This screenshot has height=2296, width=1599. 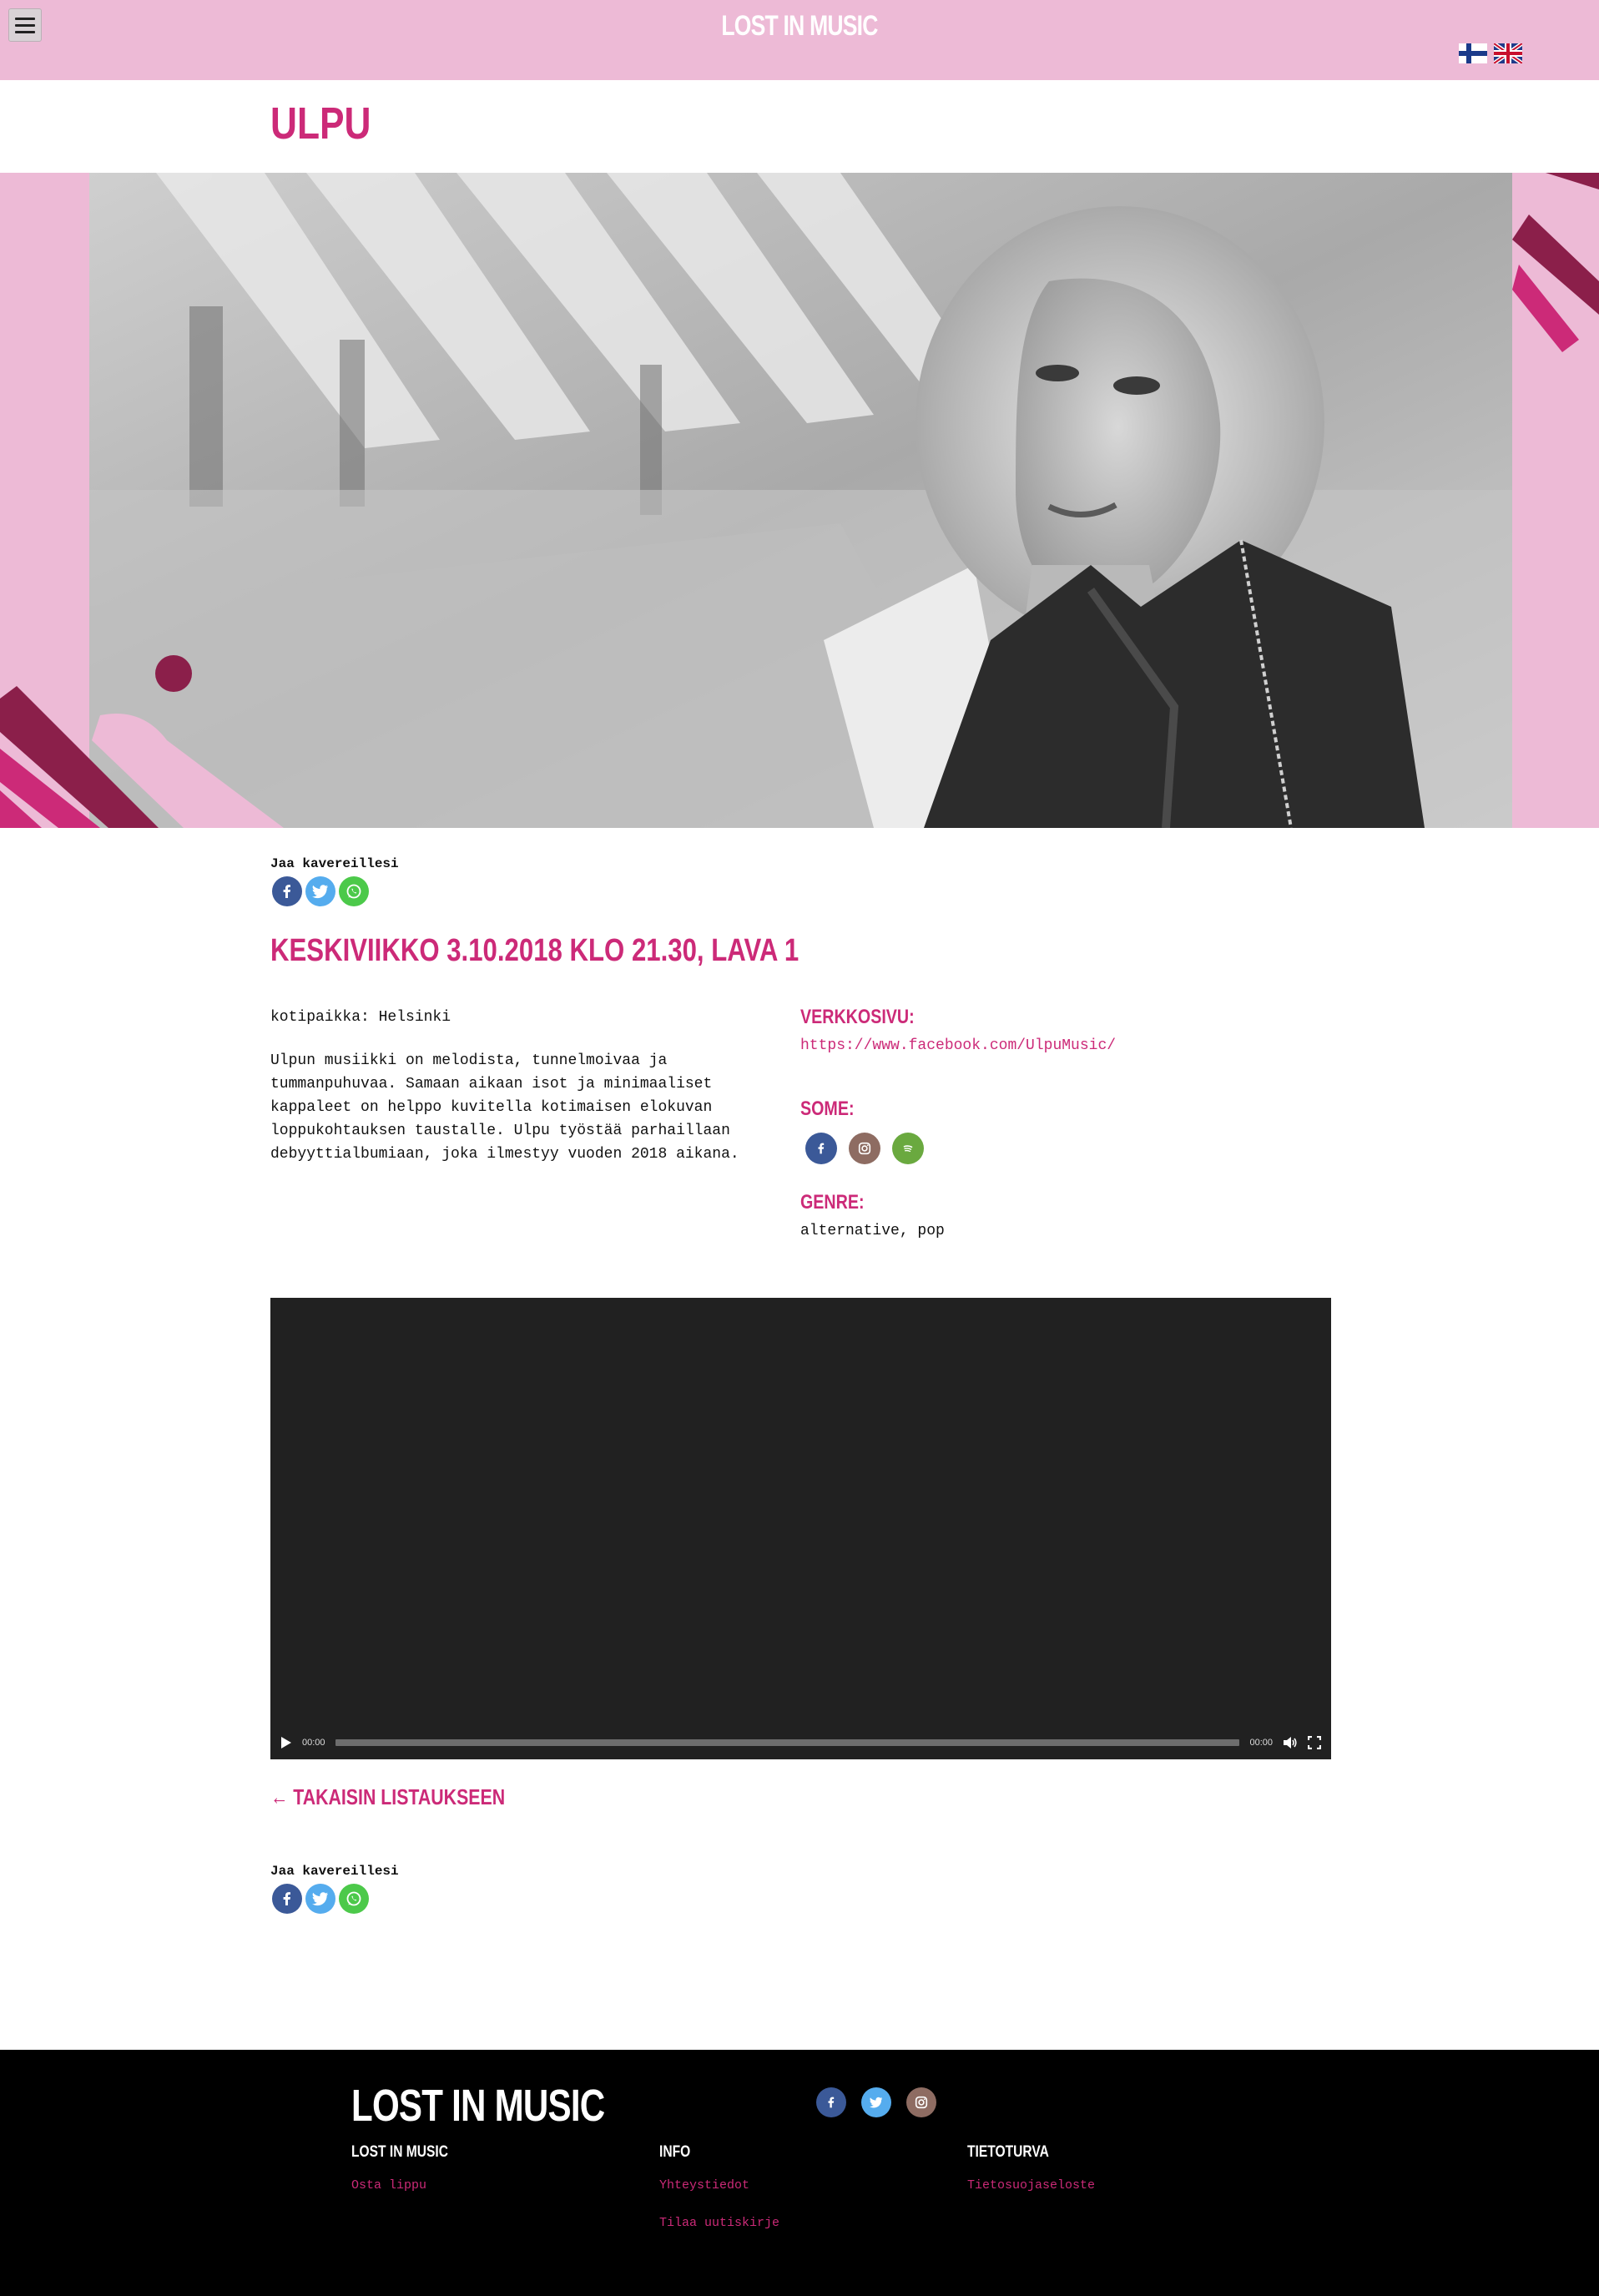 I want to click on site-logo: LOST IN MUSIC, so click(x=799, y=27).